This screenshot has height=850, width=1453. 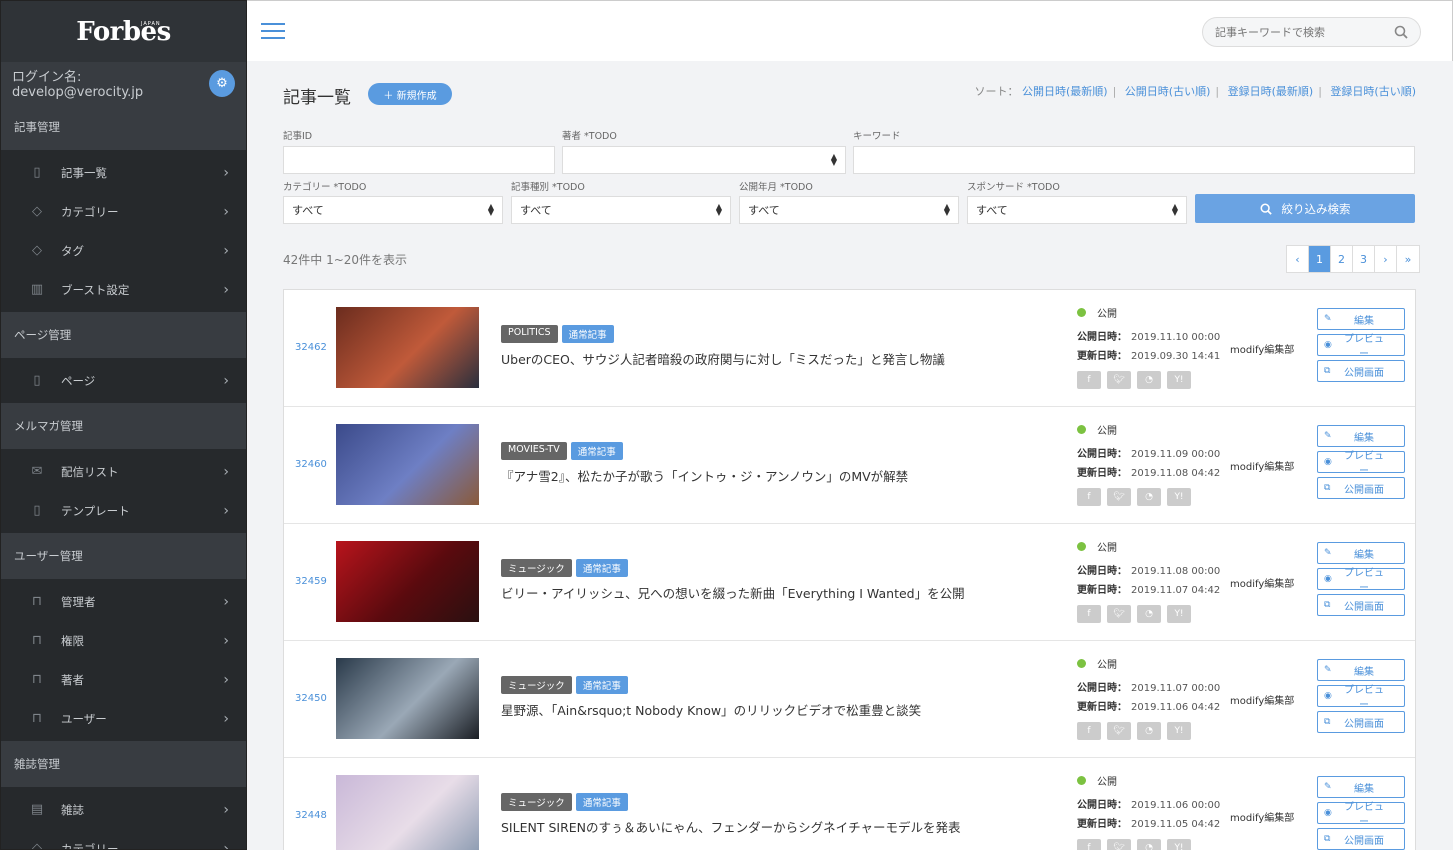 I want to click on sidebar-item: ▥ ブースト設定 ›, so click(x=123, y=289).